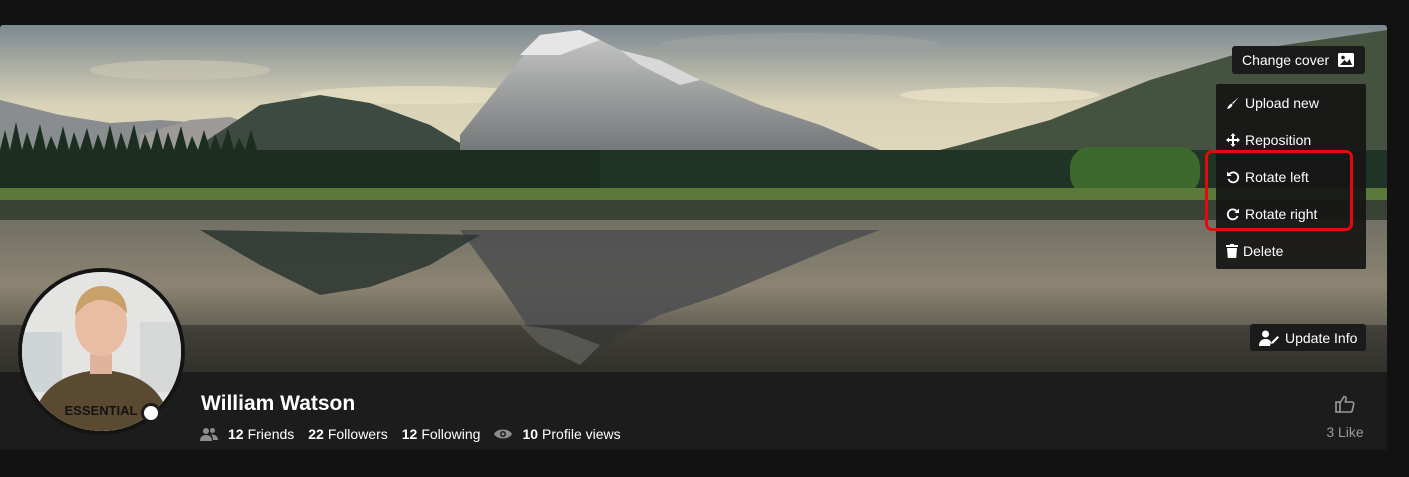 The image size is (1409, 477). I want to click on menu-item-reposition: Reposition, so click(1291, 139).